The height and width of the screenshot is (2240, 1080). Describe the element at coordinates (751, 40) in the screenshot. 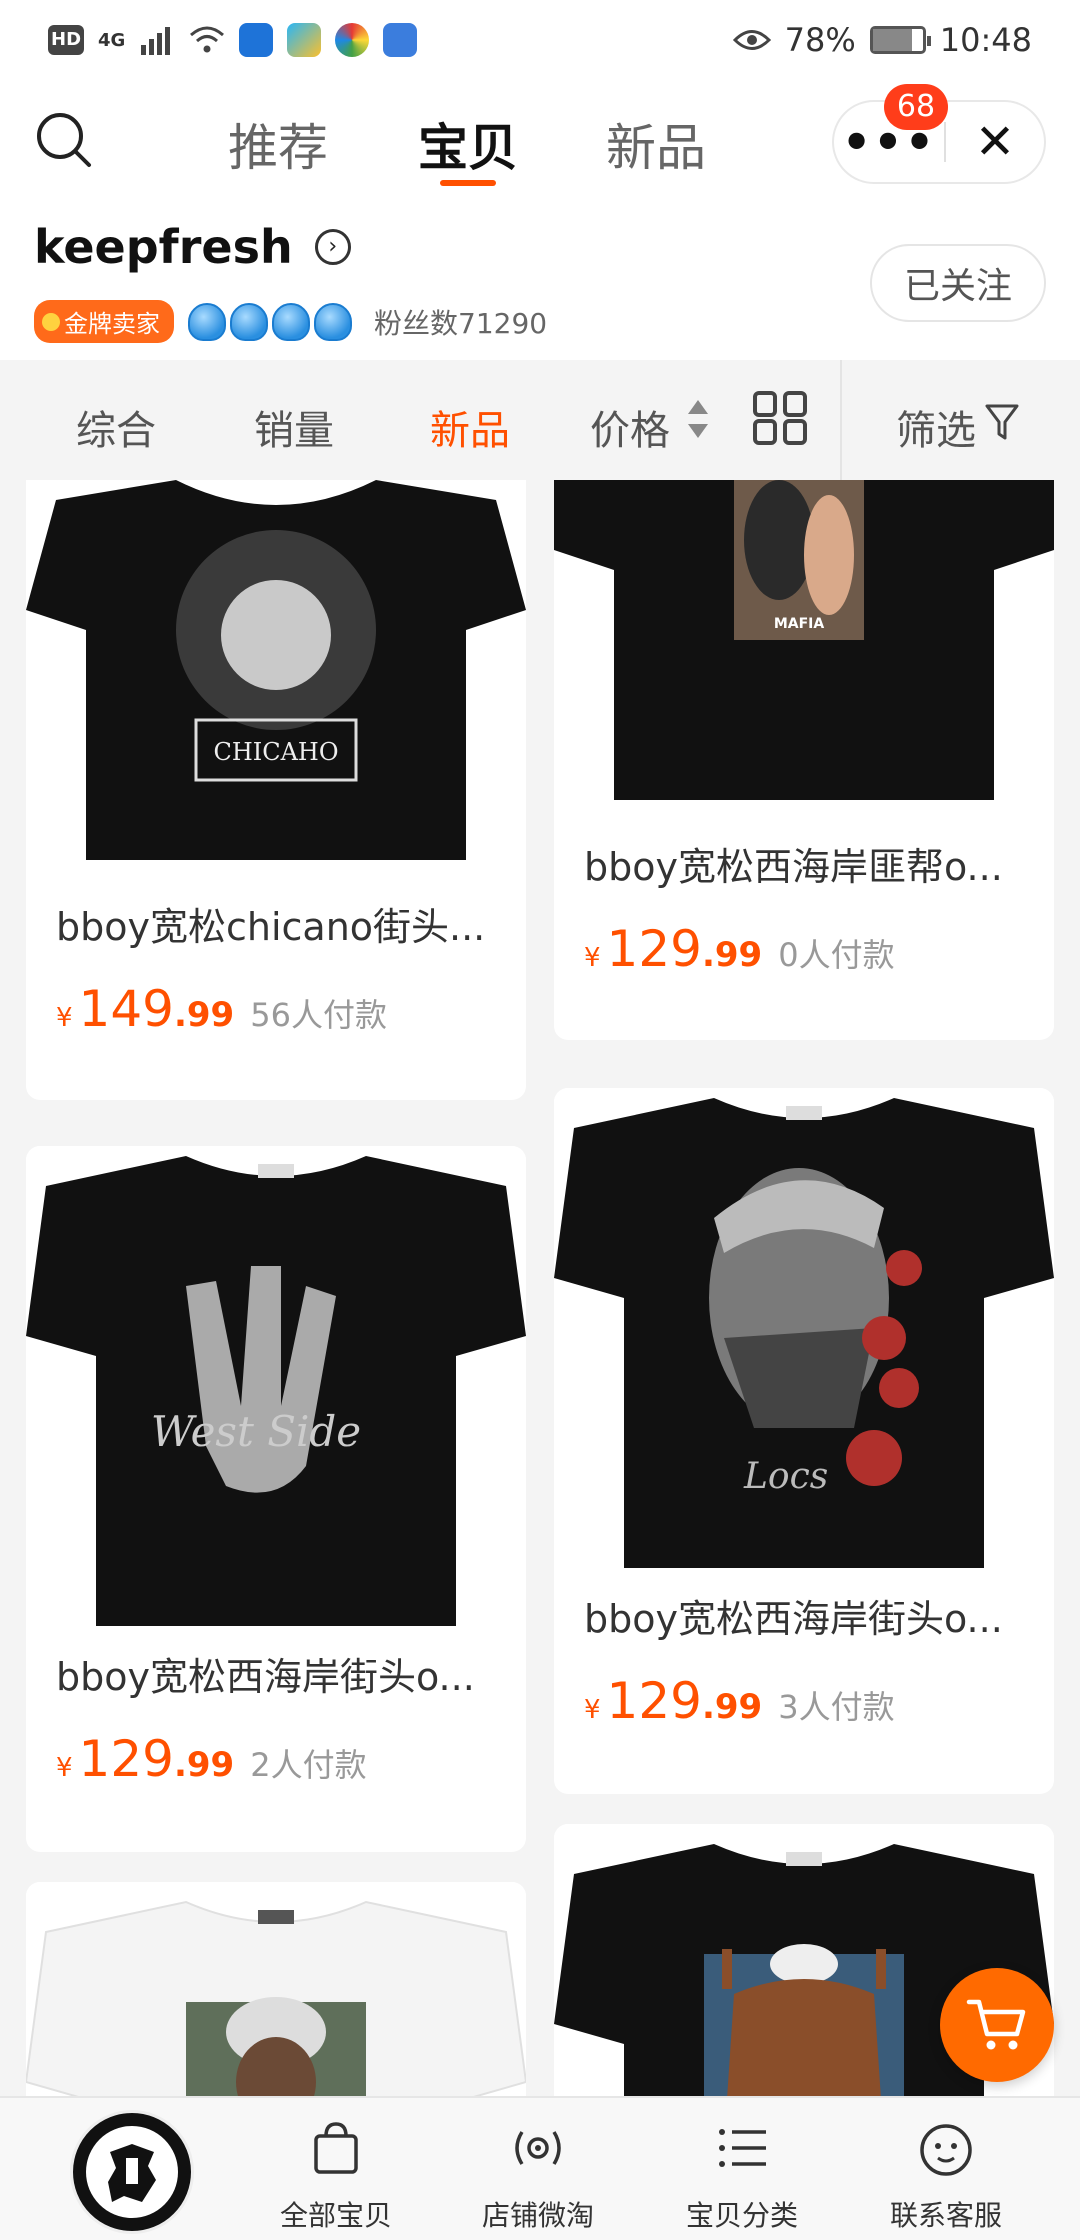

I see `eye-icon` at that location.